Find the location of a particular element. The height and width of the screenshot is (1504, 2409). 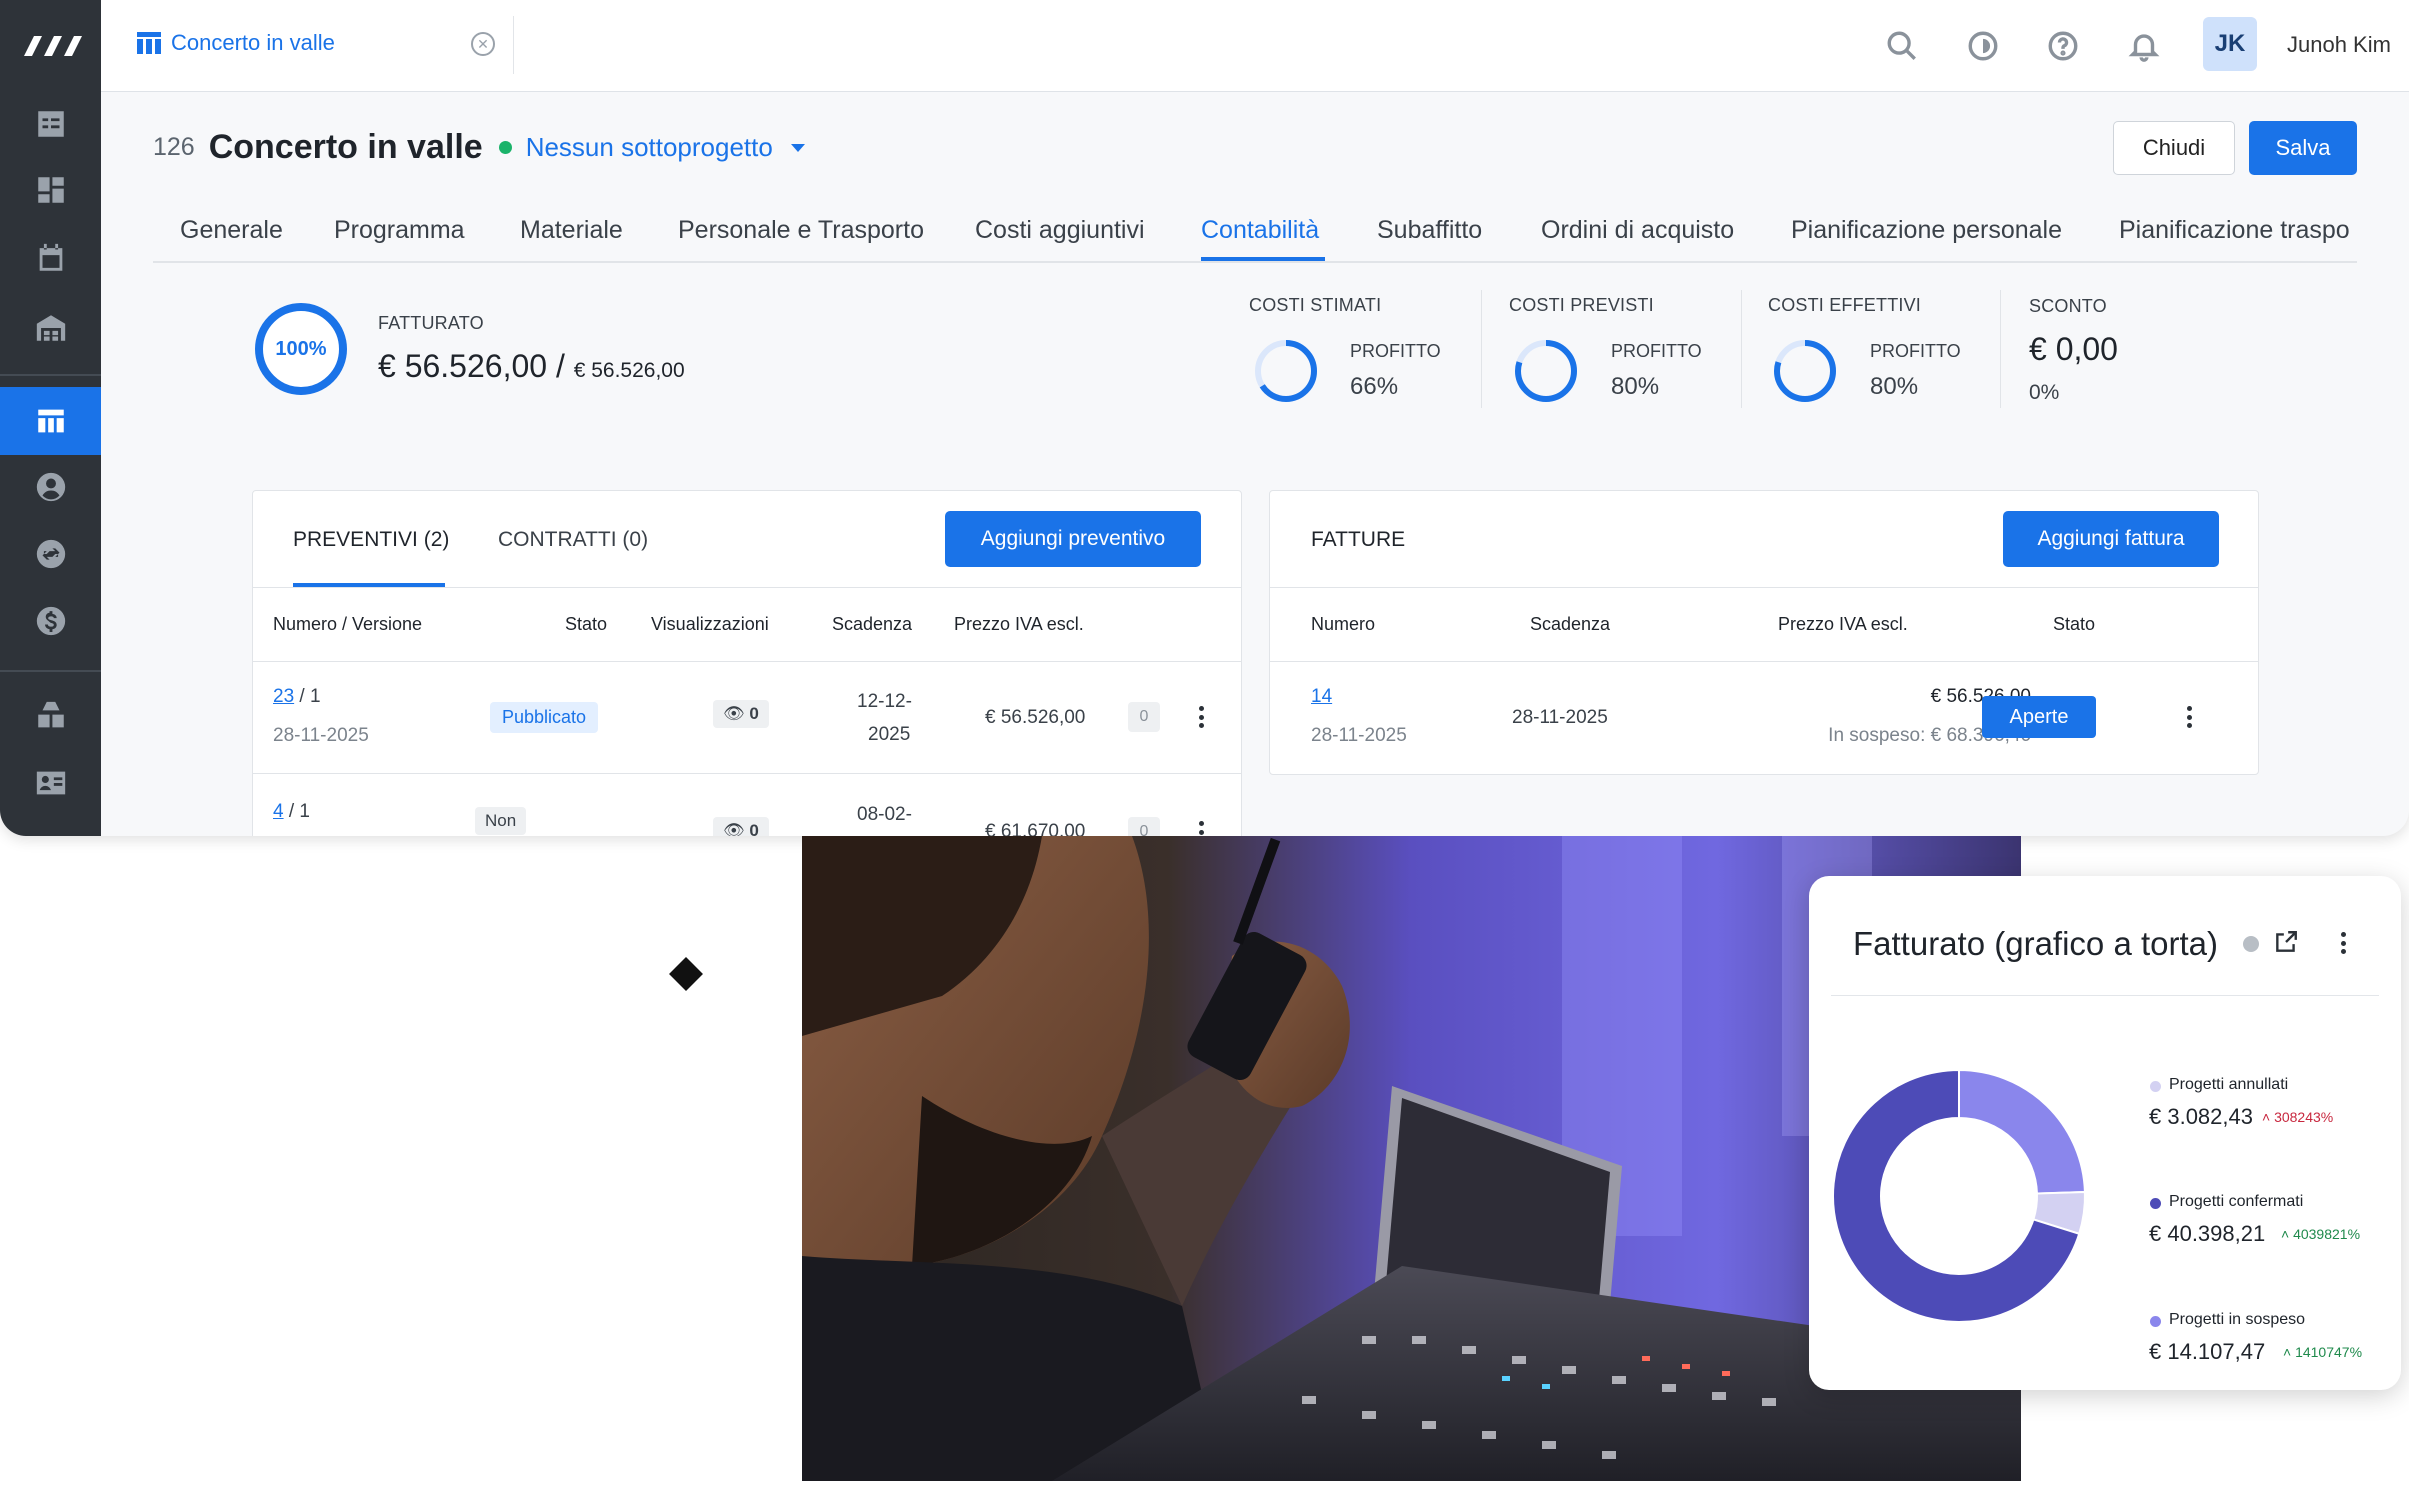

sync-icon is located at coordinates (50, 554).